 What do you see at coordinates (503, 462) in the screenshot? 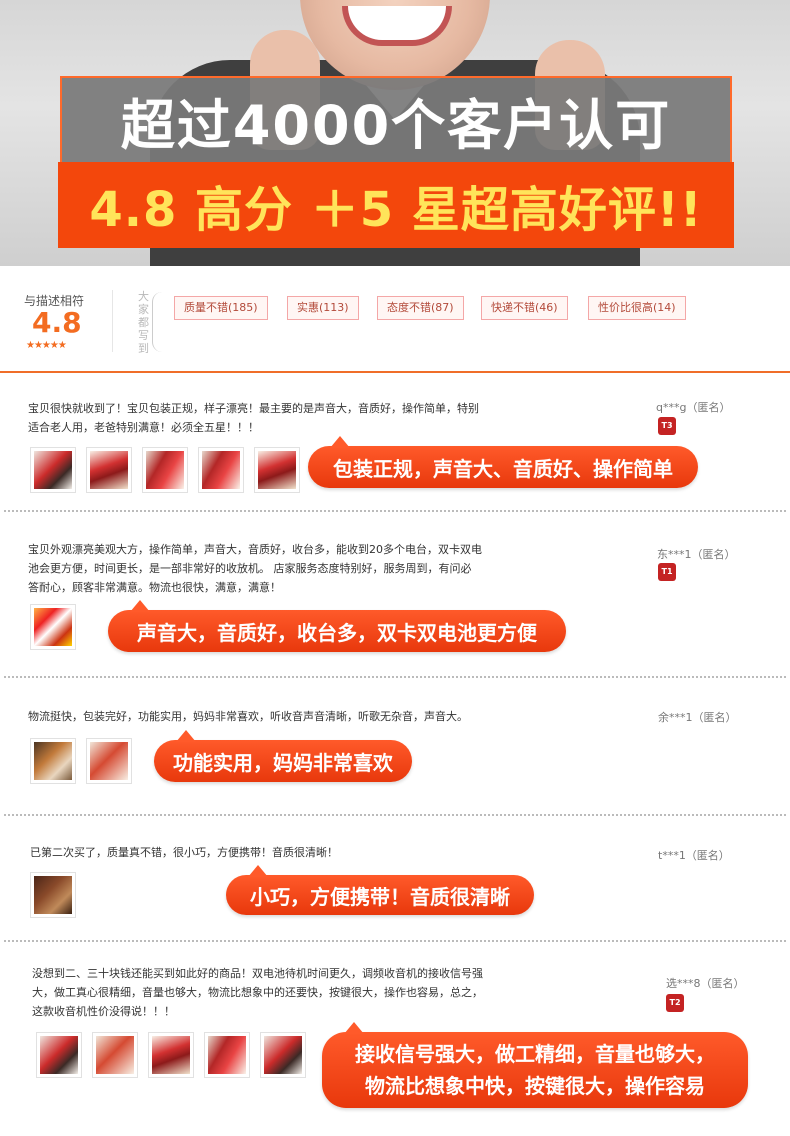
I see `review-highlight-bubble: 包装正规，声音大、音质好、操作简单` at bounding box center [503, 462].